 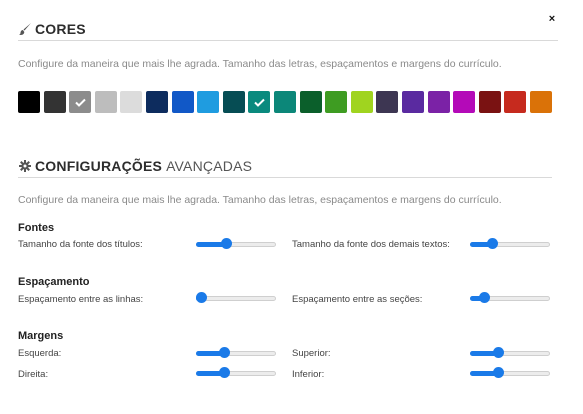 What do you see at coordinates (236, 353) in the screenshot?
I see `slider-margin-left` at bounding box center [236, 353].